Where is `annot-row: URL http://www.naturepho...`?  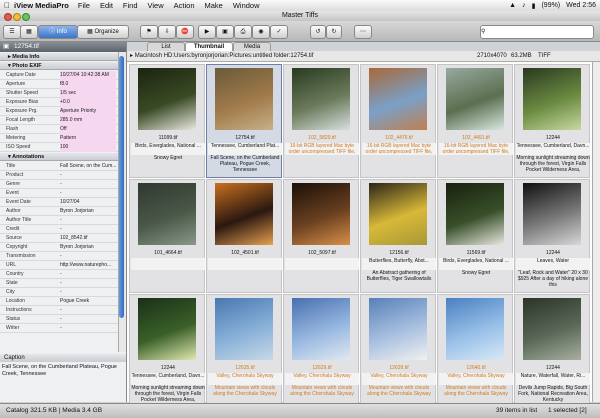
annot-row: URL http://www.naturepho... is located at coordinates (59, 265).